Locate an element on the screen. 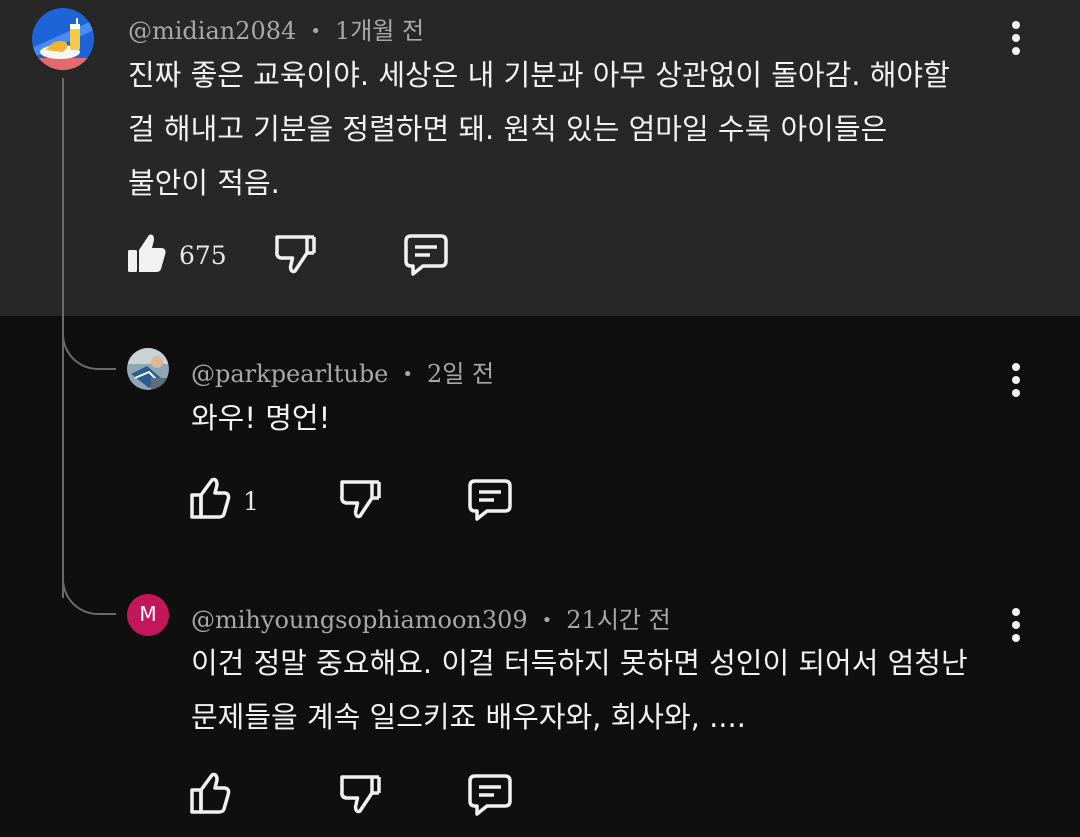  comment-line: 와우! 명언! is located at coordinates (261, 418).